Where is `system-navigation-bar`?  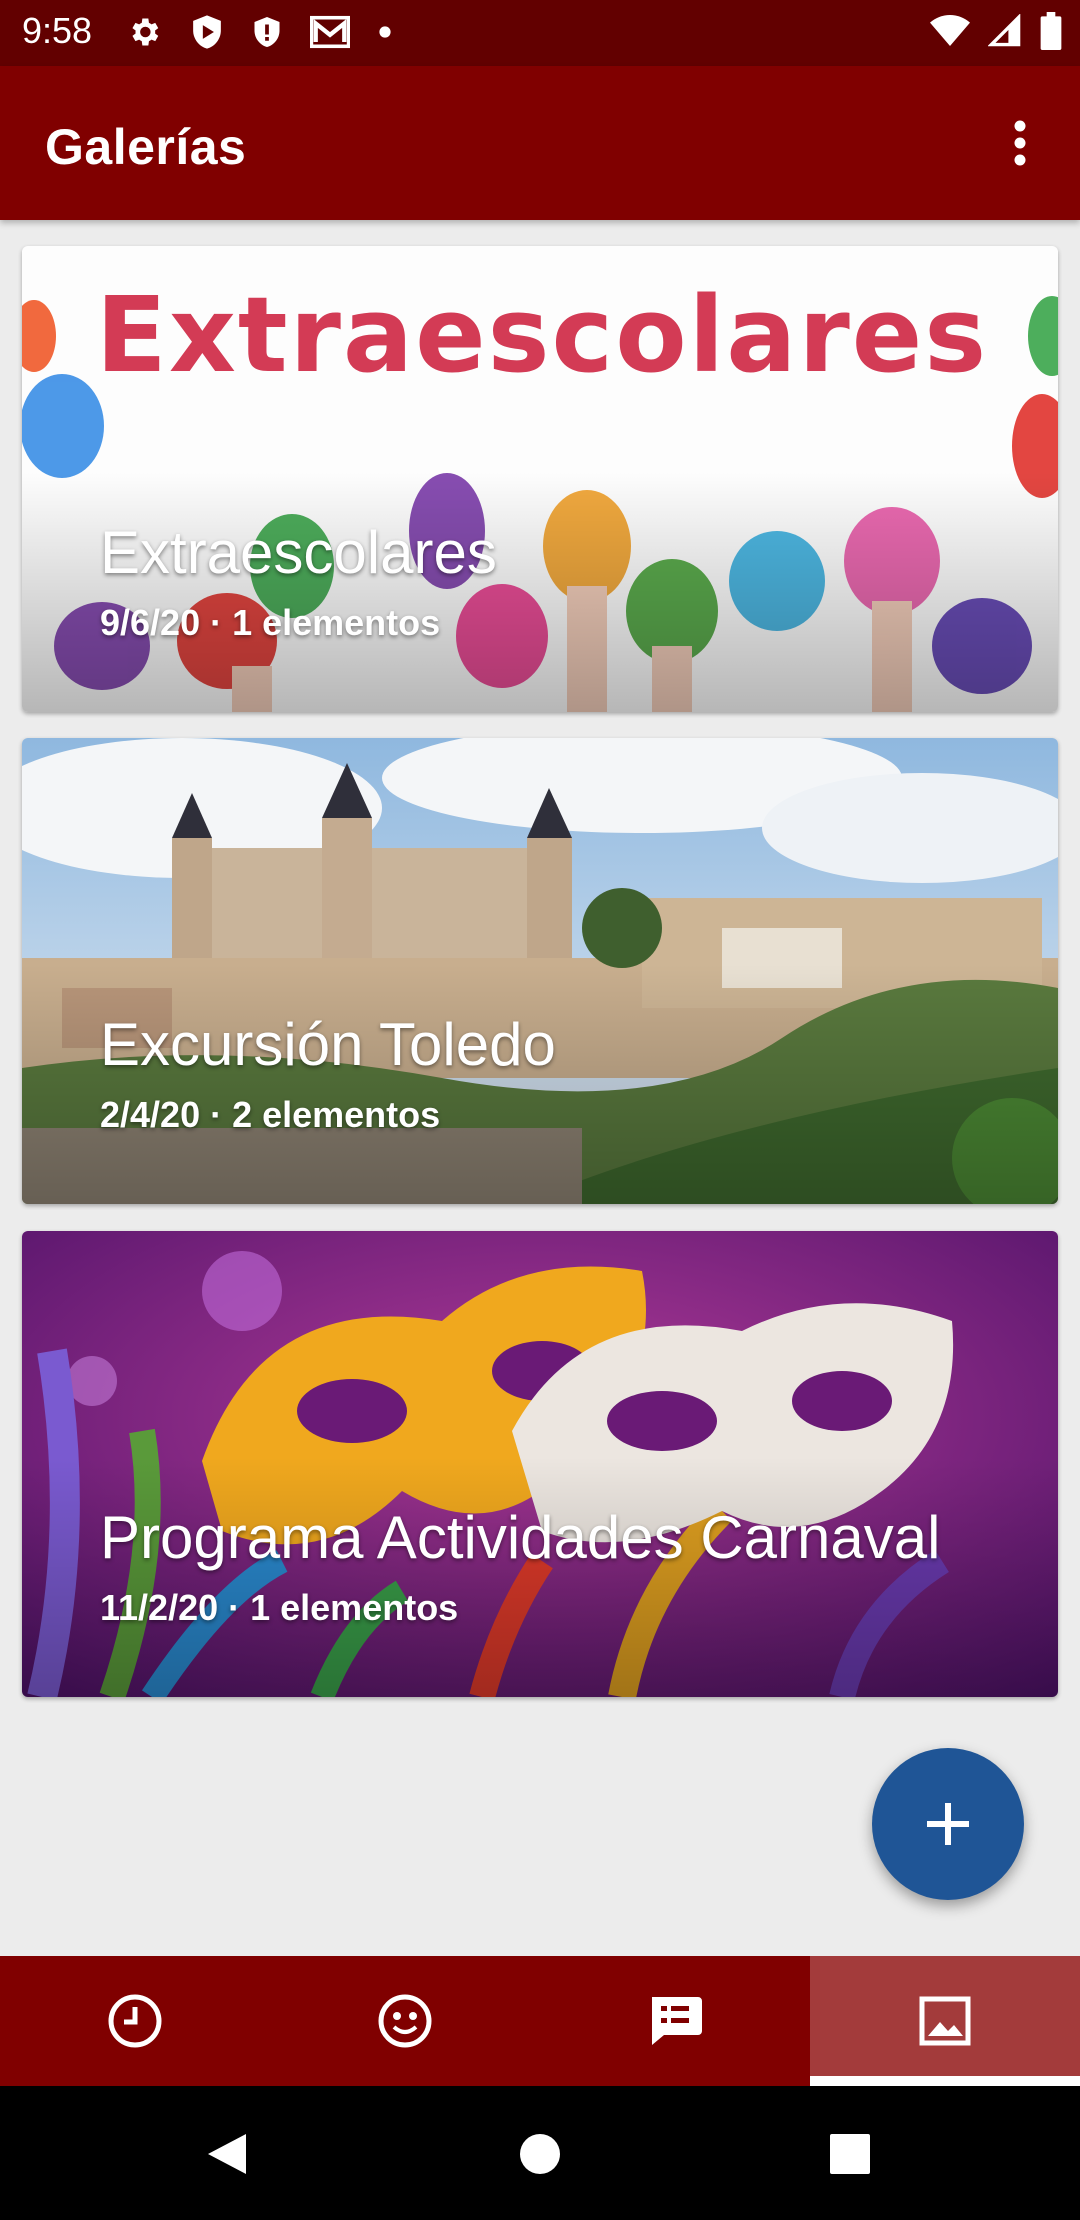 system-navigation-bar is located at coordinates (540, 2153).